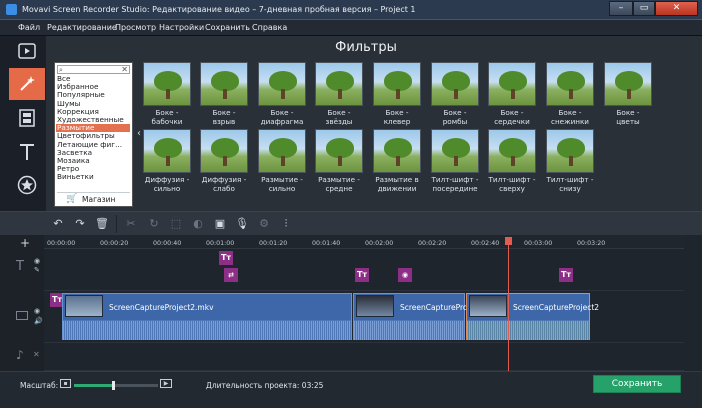 The image size is (702, 408). Describe the element at coordinates (176, 224) in the screenshot. I see `crop-icon: ⬚` at that location.